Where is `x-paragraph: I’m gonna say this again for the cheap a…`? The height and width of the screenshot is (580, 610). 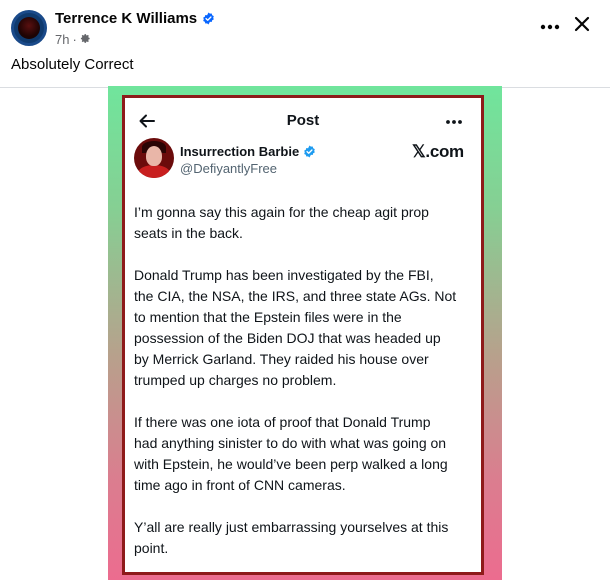
x-paragraph: I’m gonna say this again for the cheap a… is located at coordinates (281, 222).